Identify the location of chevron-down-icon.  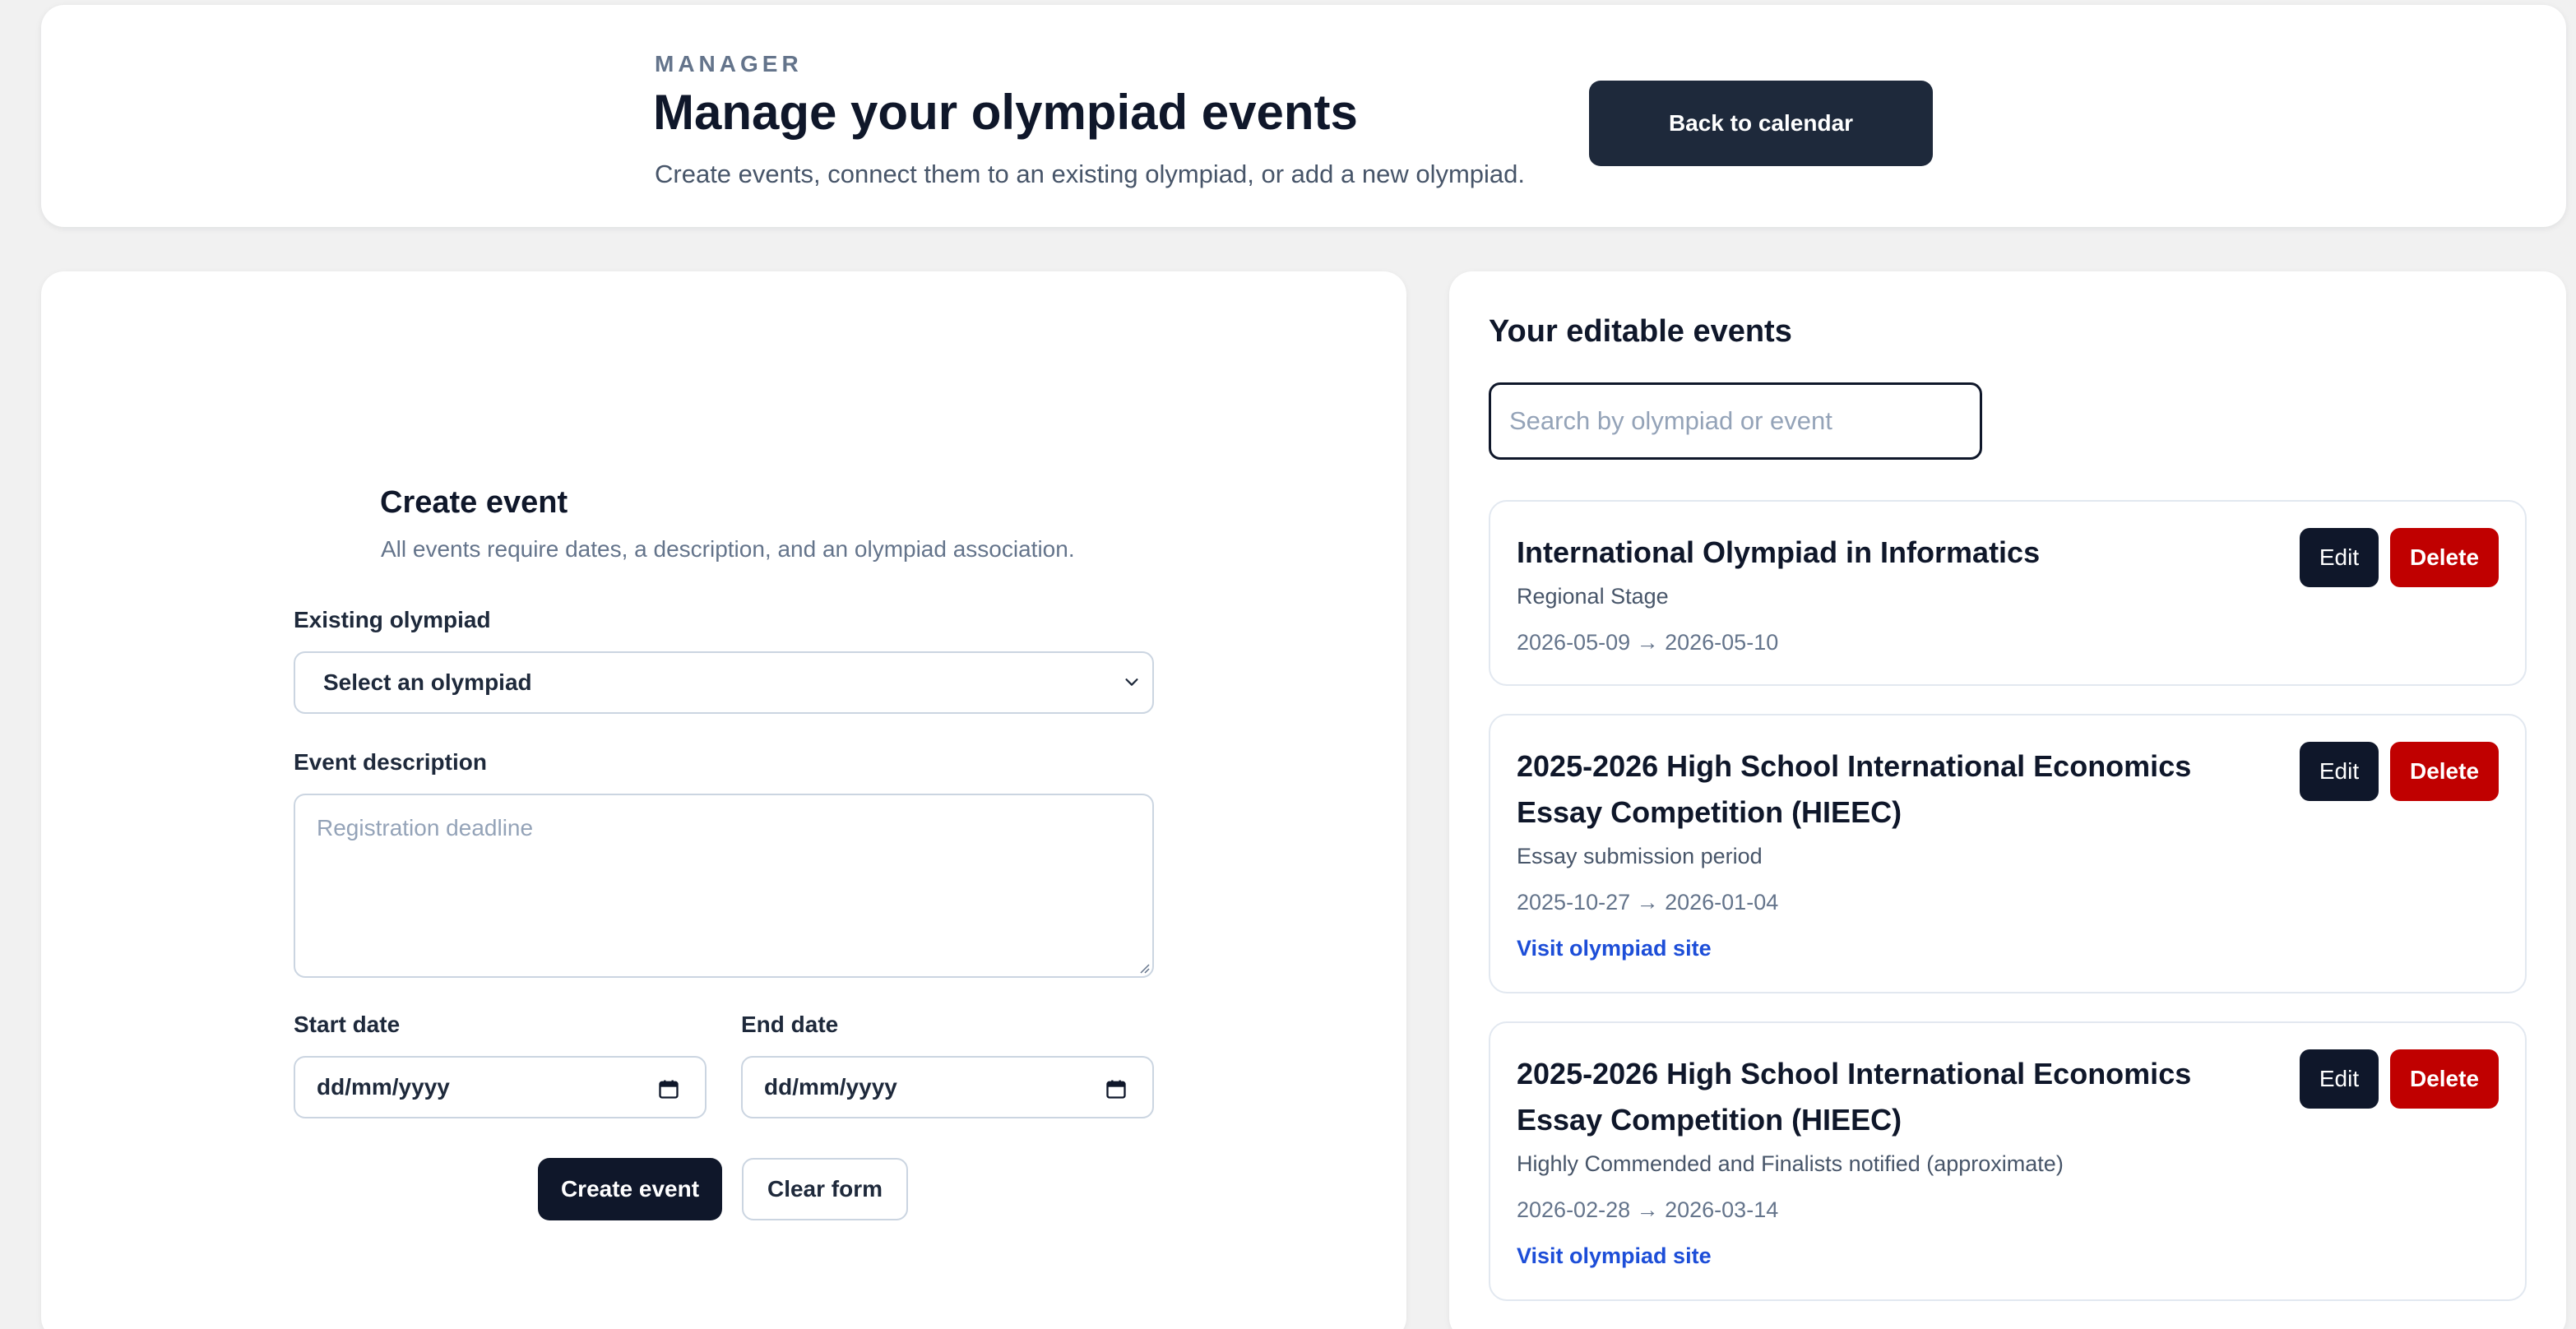
(1132, 682).